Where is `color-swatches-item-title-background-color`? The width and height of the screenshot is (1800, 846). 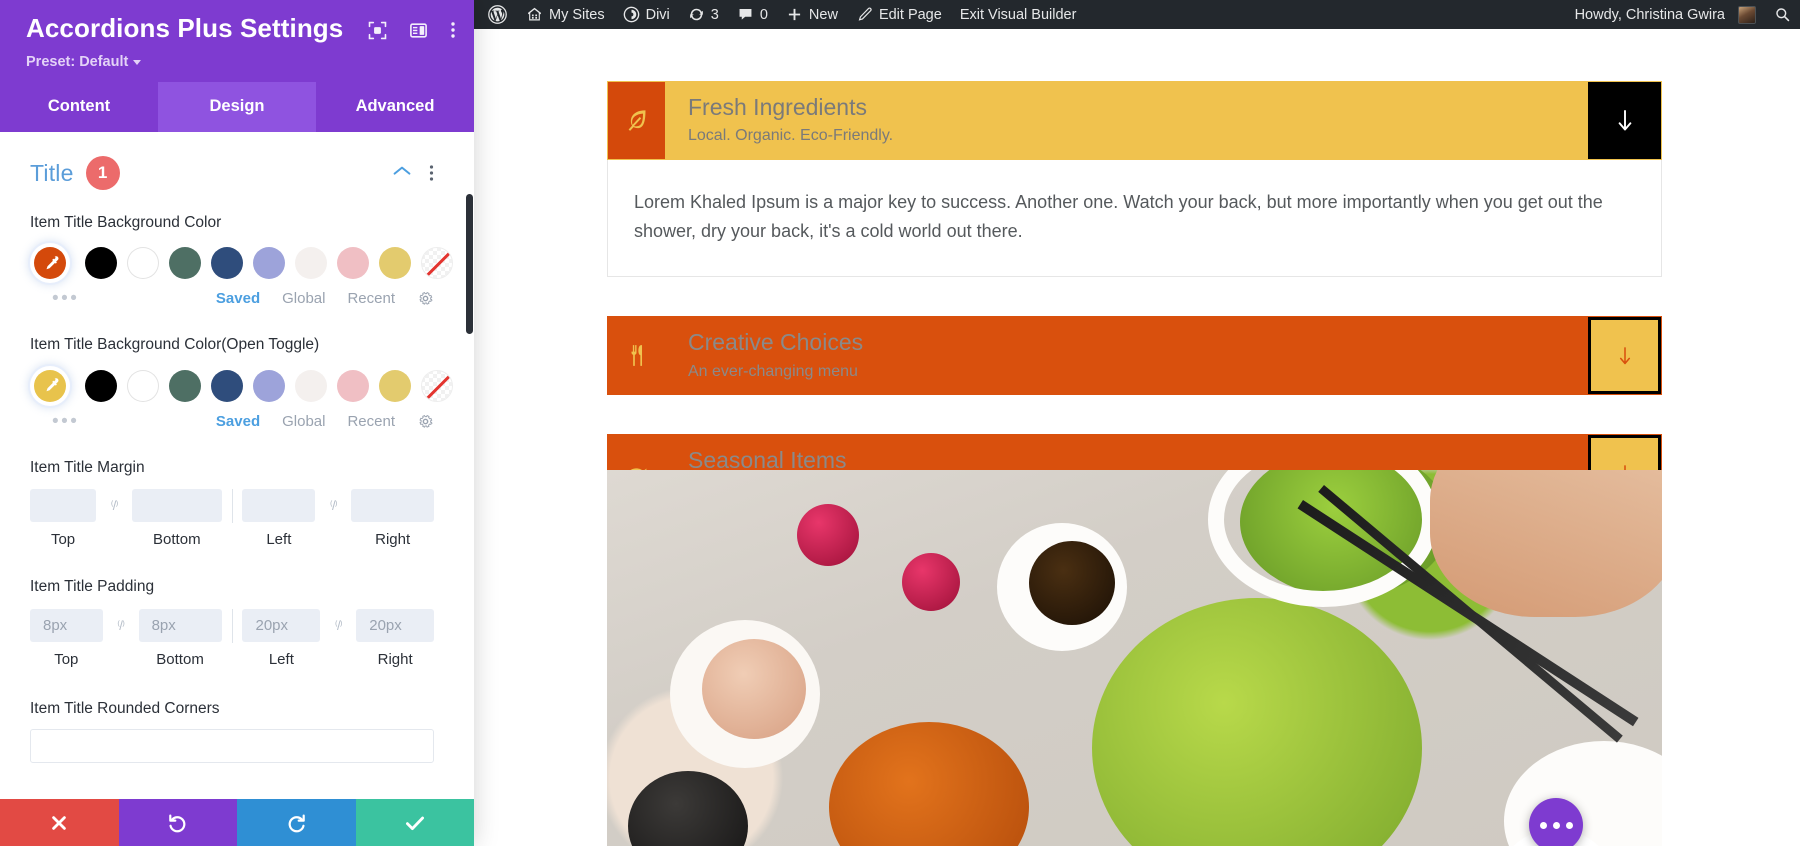
color-swatches-item-title-background-color is located at coordinates (241, 263).